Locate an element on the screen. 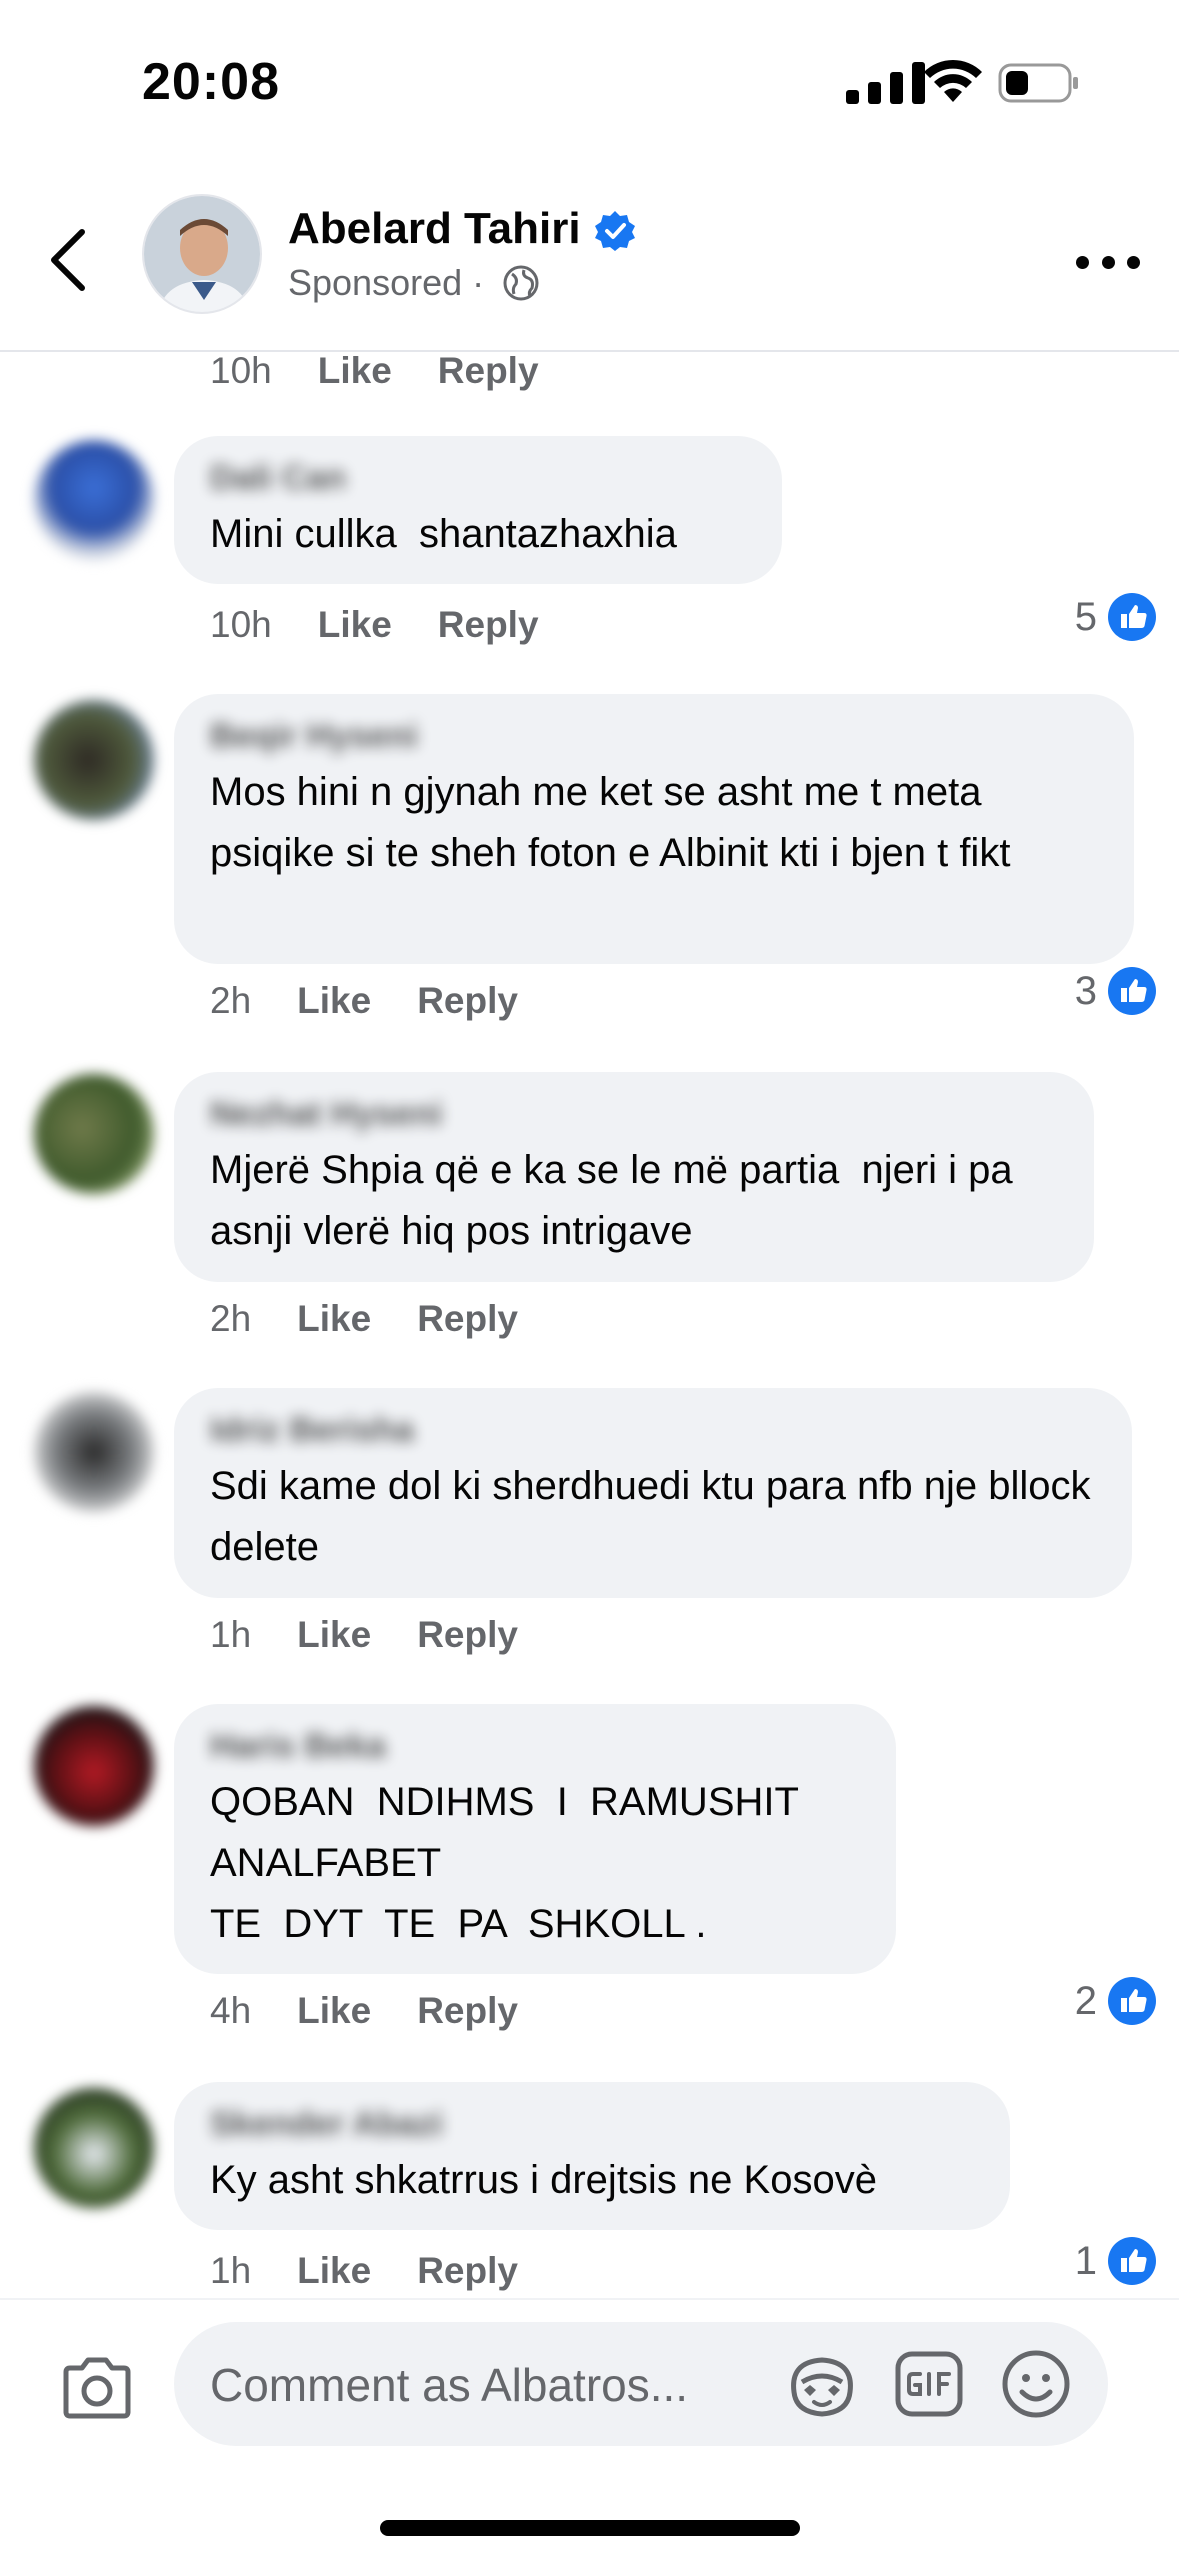 This screenshot has width=1179, height=2556. globe-icon is located at coordinates (521, 283).